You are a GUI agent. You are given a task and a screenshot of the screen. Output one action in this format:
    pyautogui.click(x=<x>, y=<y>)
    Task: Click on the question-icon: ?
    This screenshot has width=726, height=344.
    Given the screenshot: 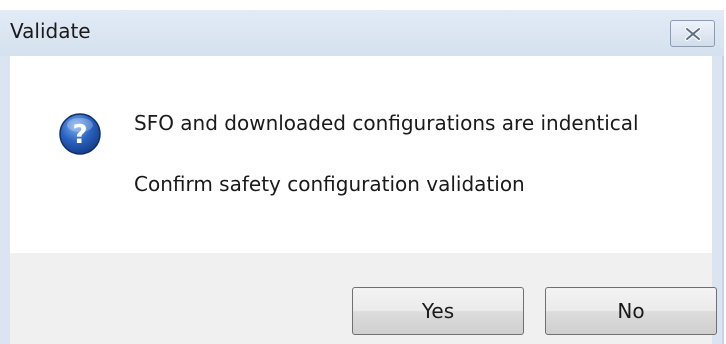 What is the action you would take?
    pyautogui.click(x=80, y=134)
    